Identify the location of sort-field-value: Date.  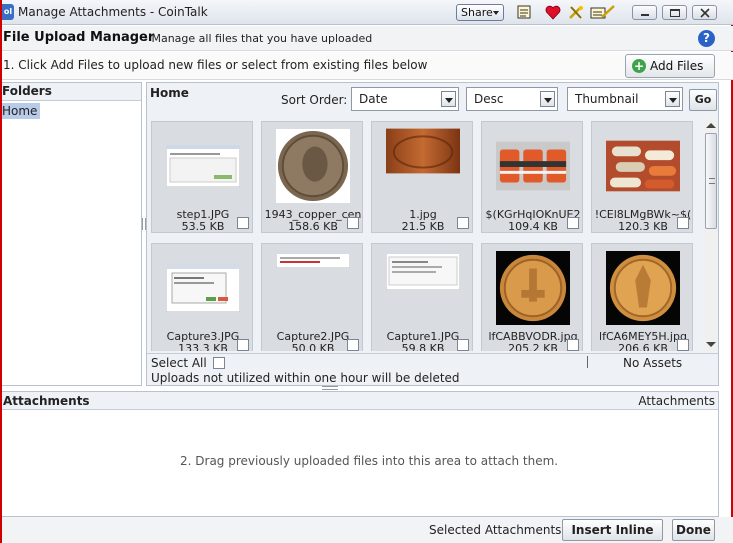
(373, 99).